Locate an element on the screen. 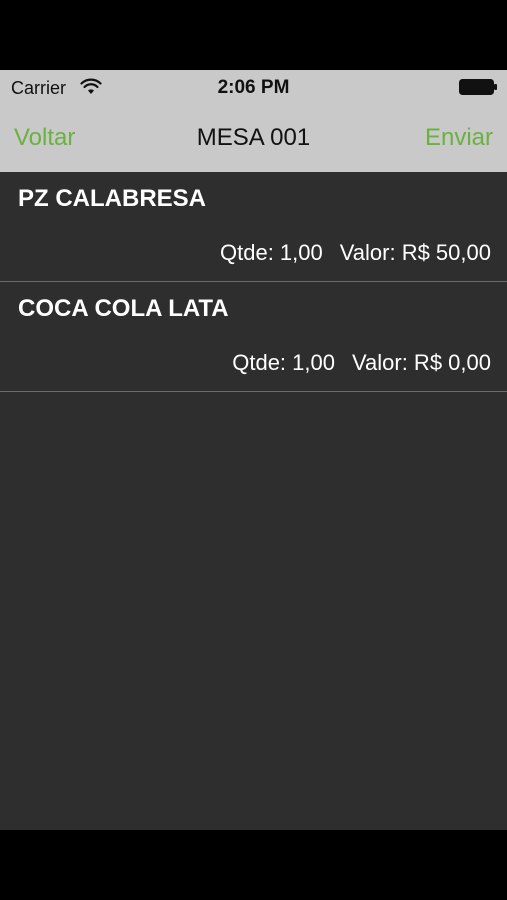 The width and height of the screenshot is (507, 900). status-bar: Carrier 2:06 PM is located at coordinates (253, 88).